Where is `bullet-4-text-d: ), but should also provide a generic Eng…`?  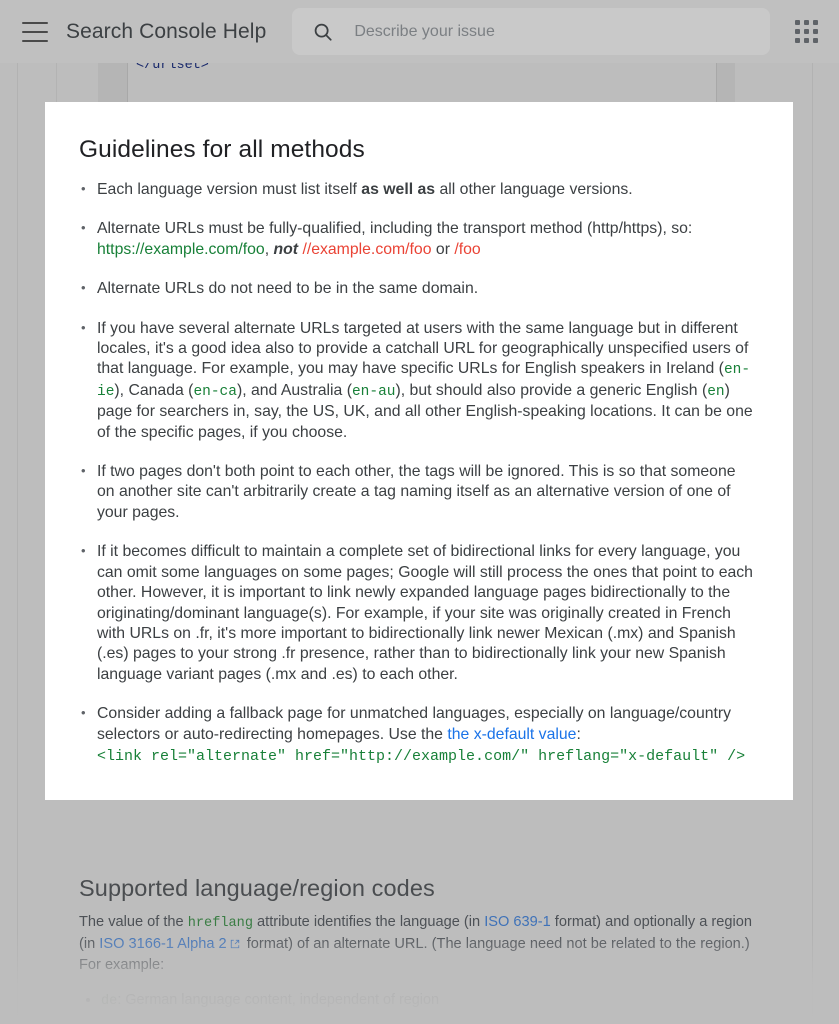 bullet-4-text-d: ), but should also provide a generic Eng… is located at coordinates (551, 390).